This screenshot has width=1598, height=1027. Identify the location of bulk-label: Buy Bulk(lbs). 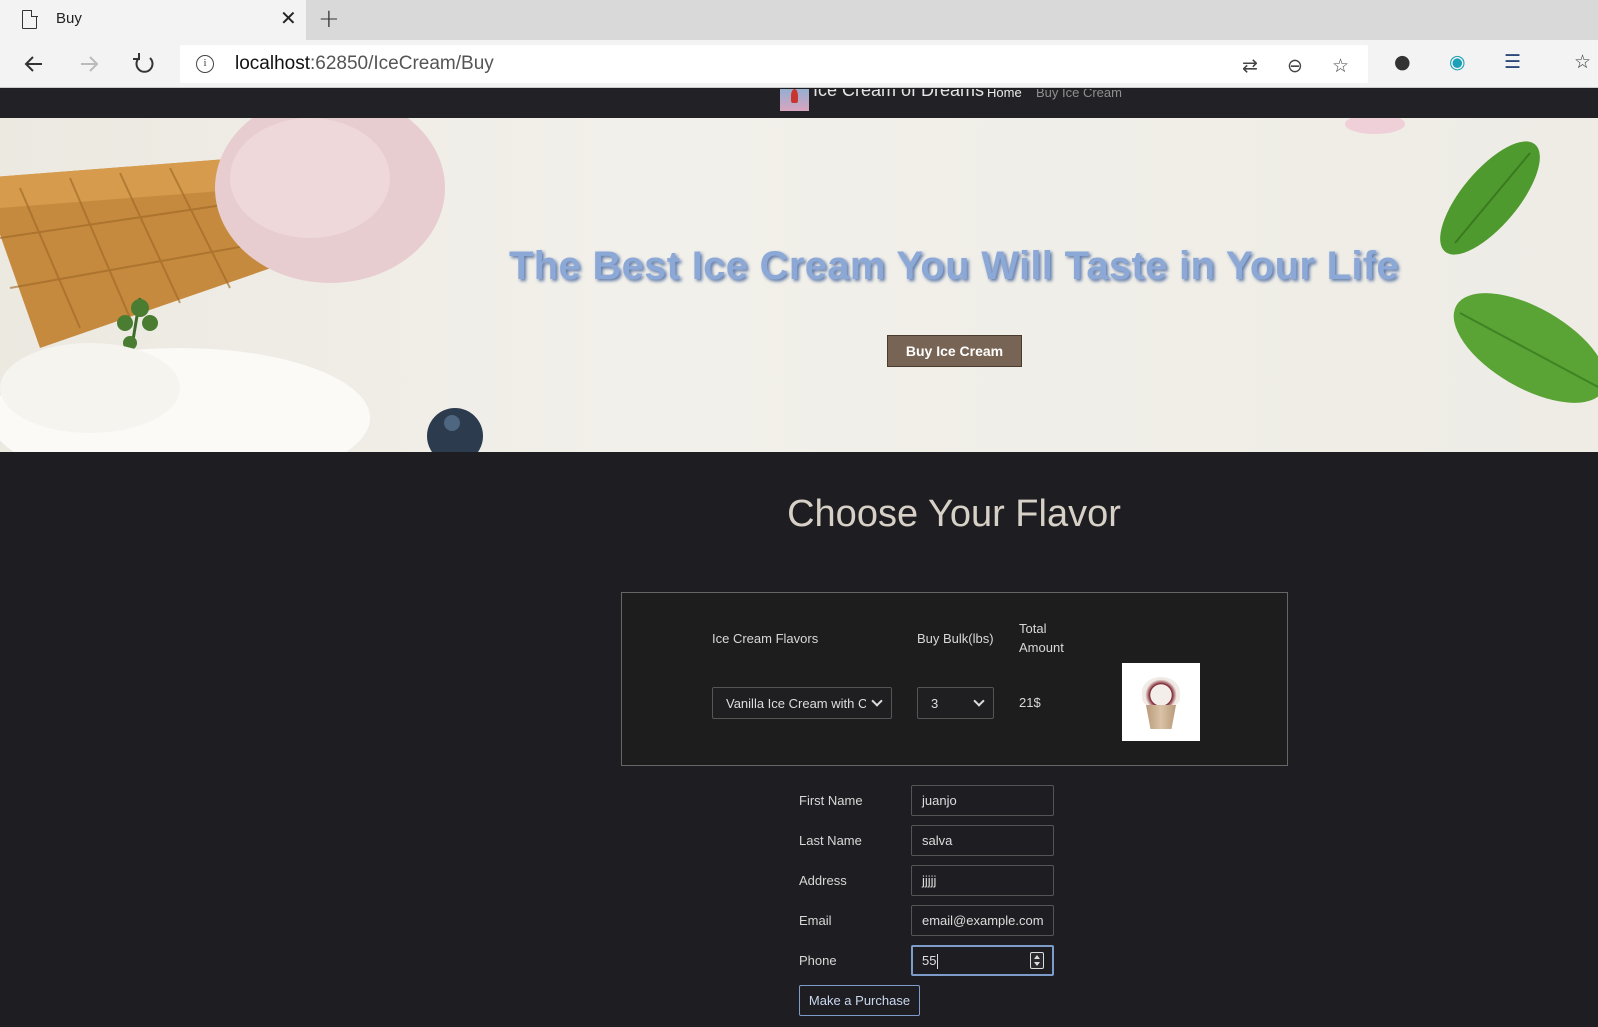
(955, 638).